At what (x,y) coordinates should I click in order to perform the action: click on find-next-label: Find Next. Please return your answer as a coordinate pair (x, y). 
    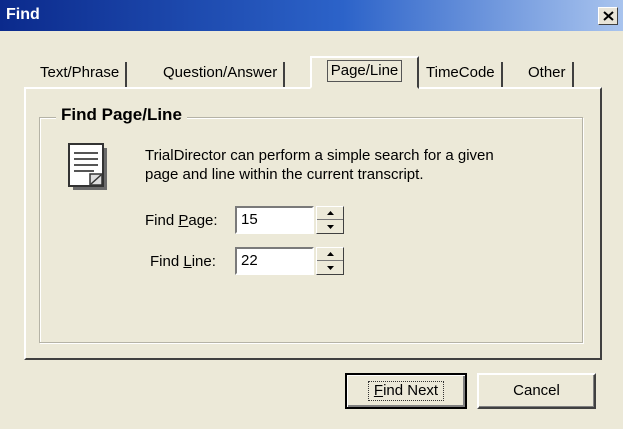
    Looking at the image, I should click on (406, 391).